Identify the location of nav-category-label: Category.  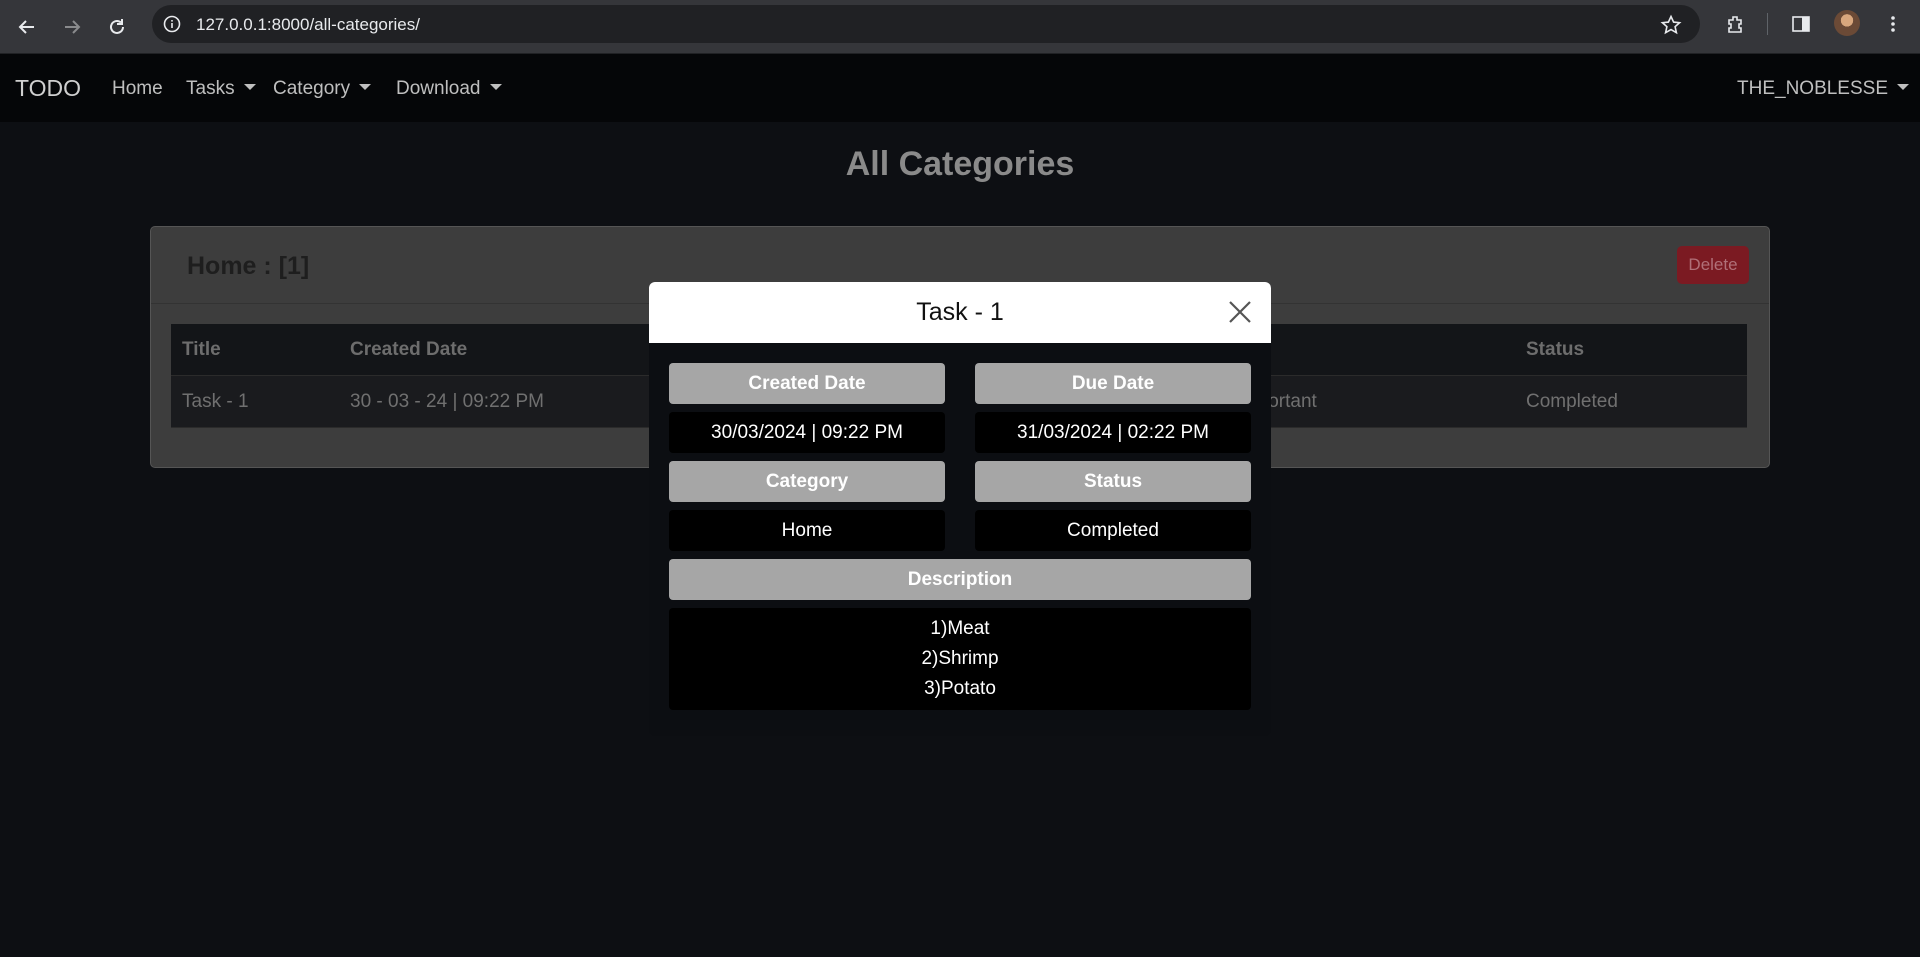
(312, 88).